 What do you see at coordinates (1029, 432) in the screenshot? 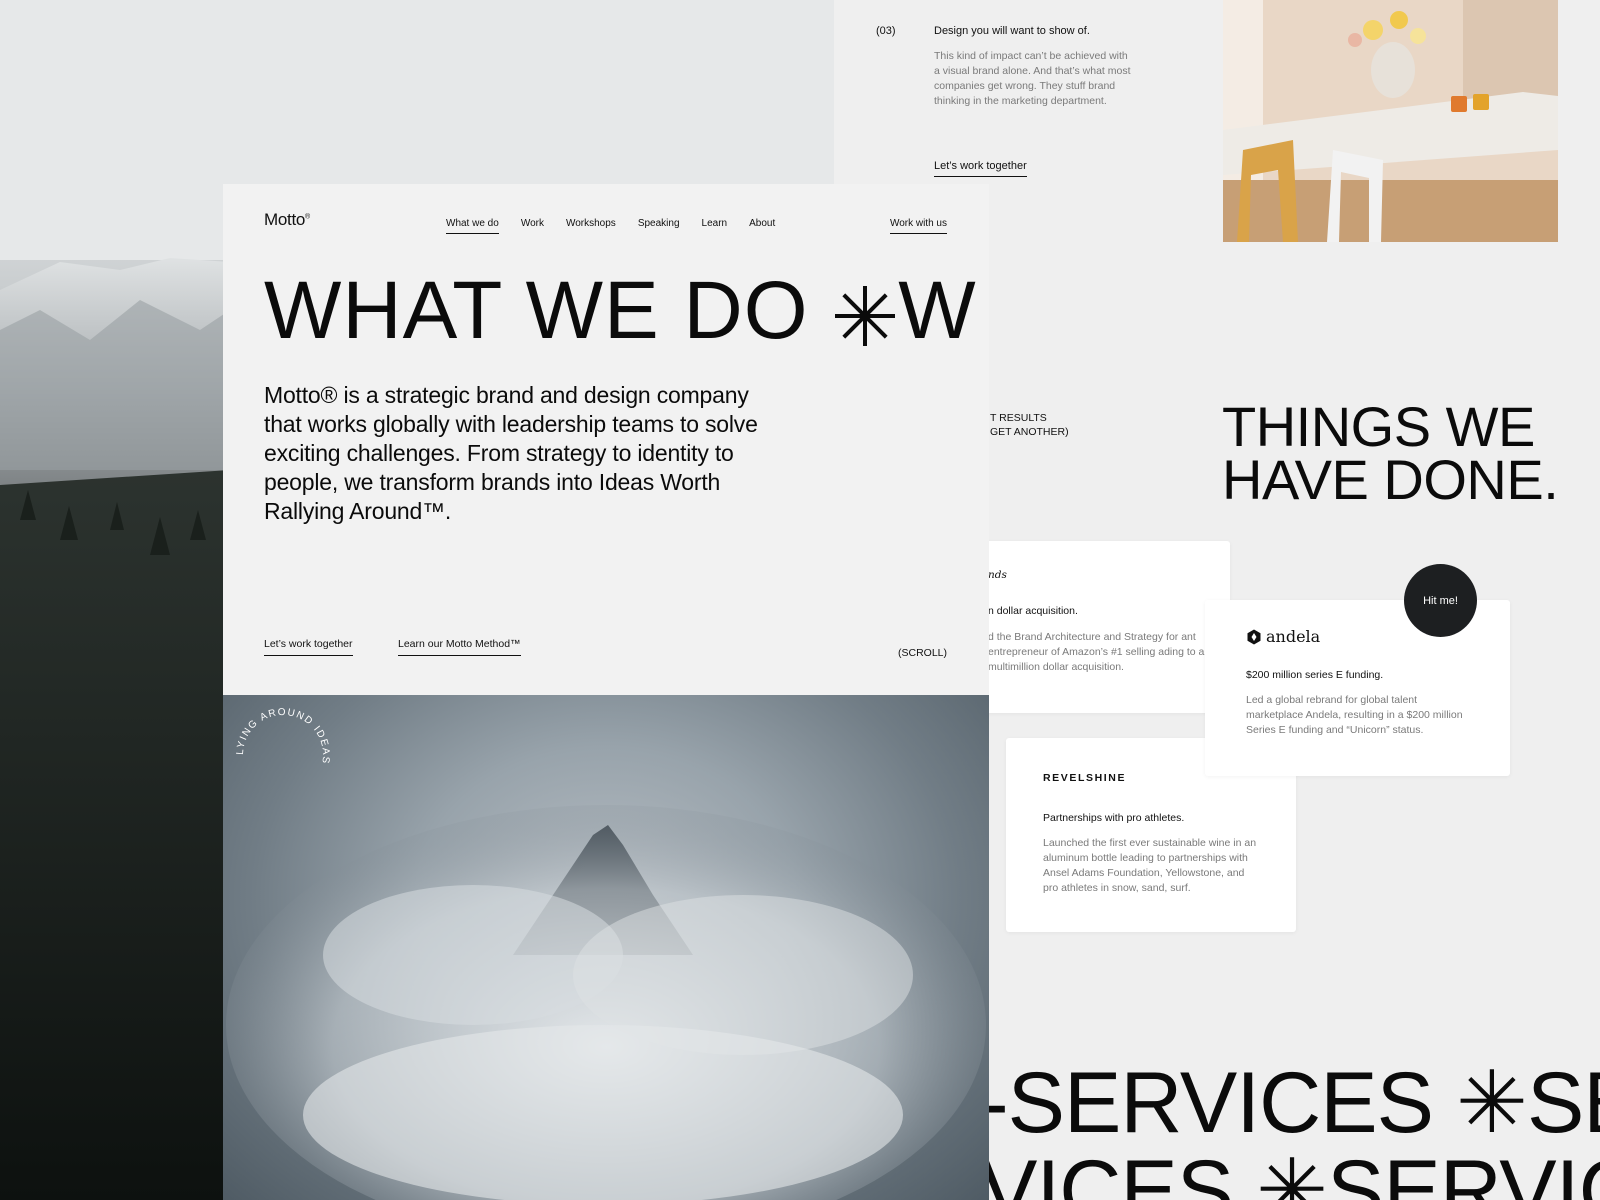
I see `results-label-line2: GET ANOTHER)` at bounding box center [1029, 432].